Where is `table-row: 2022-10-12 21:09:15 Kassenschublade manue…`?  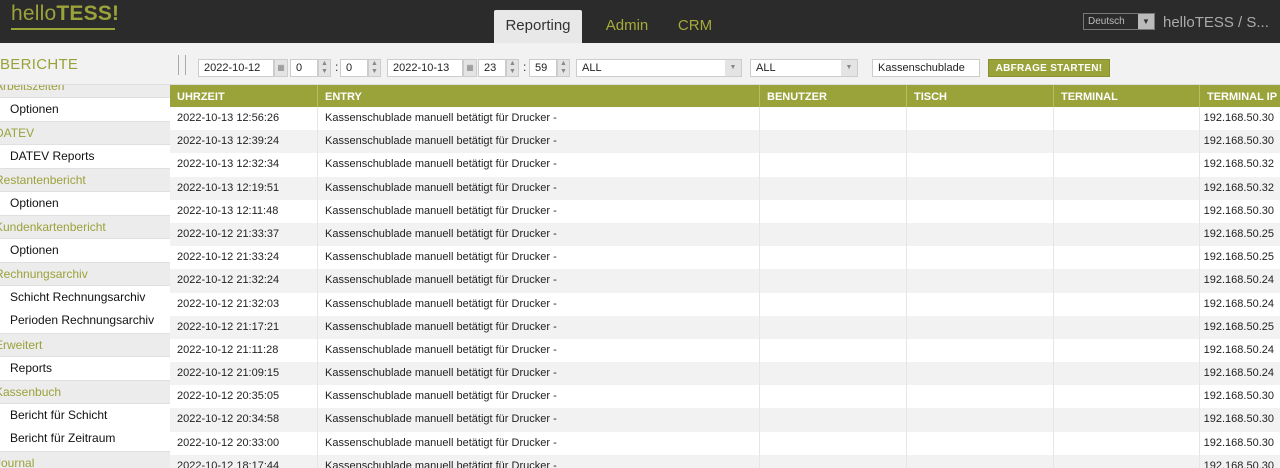 table-row: 2022-10-12 21:09:15 Kassenschublade manue… is located at coordinates (725, 374).